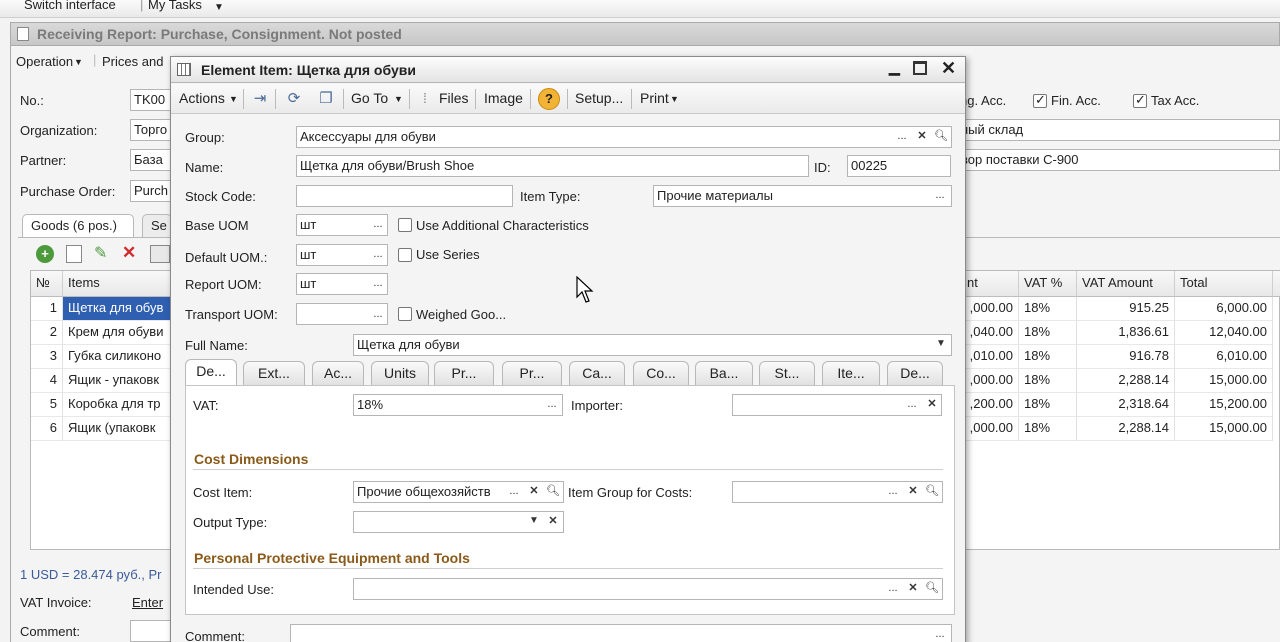 The width and height of the screenshot is (1280, 642). I want to click on col-header-total: Total, so click(1224, 284).